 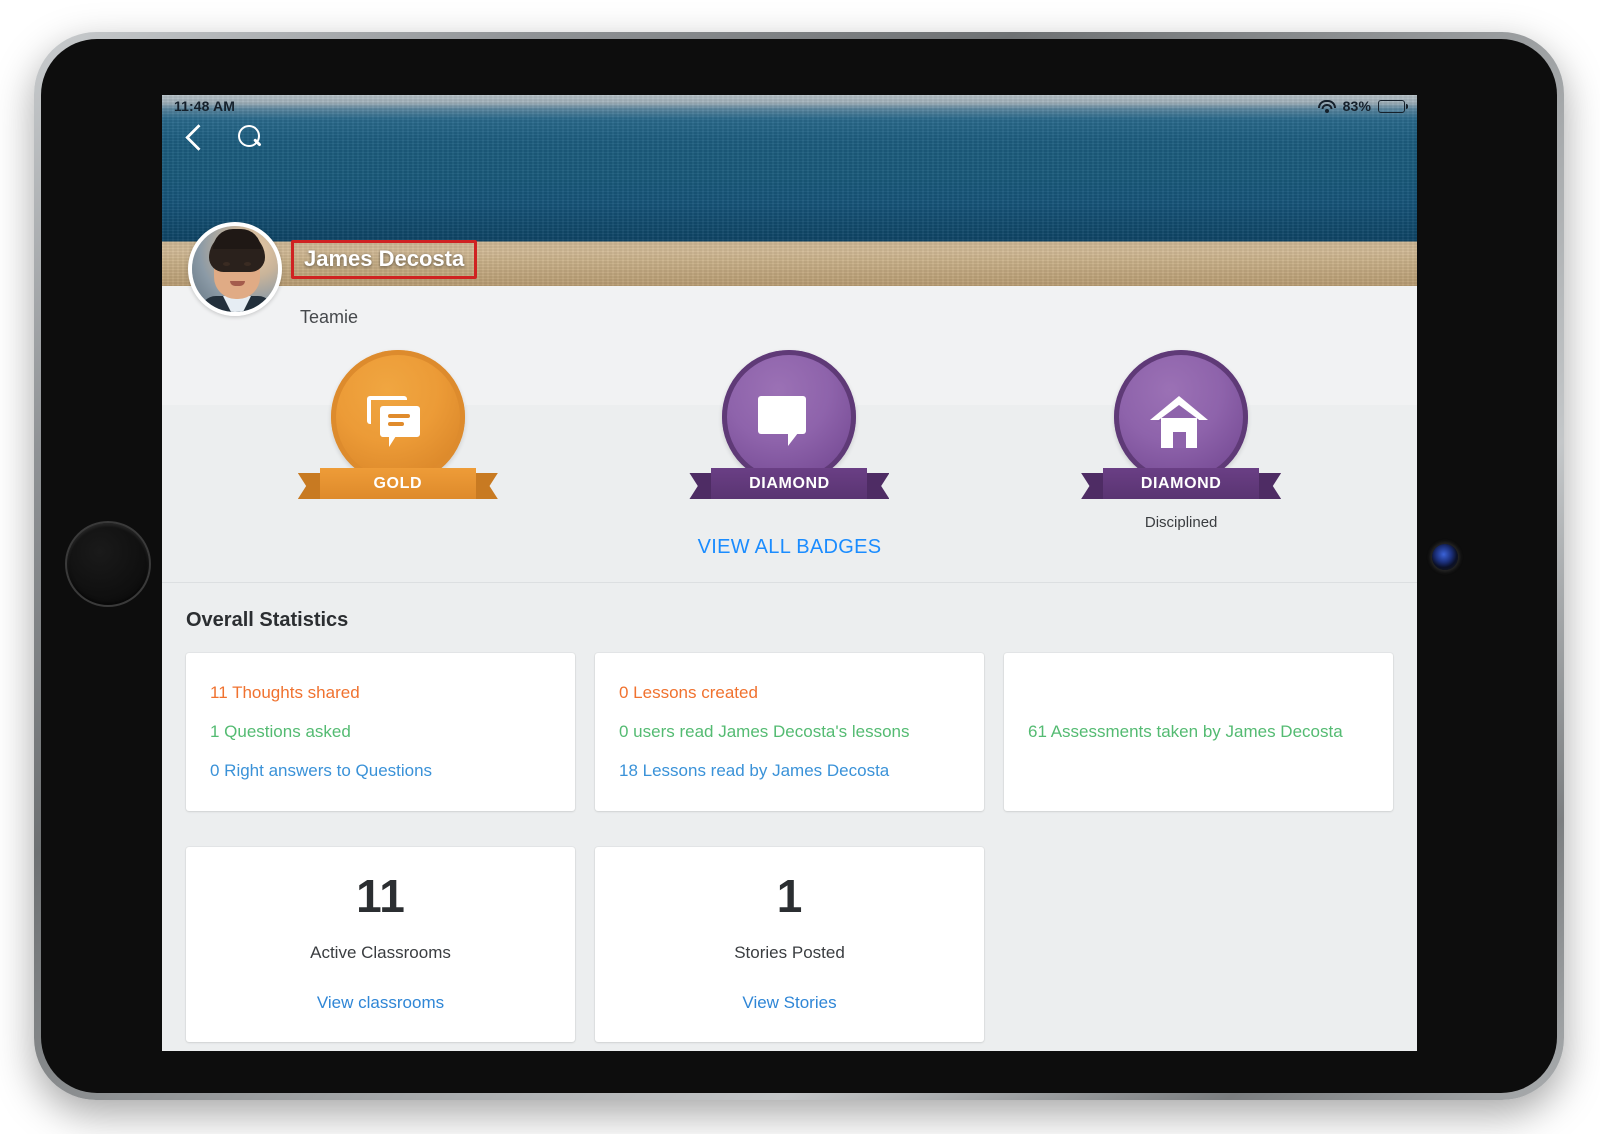 I want to click on section-title: Overall Statistics, so click(x=267, y=620).